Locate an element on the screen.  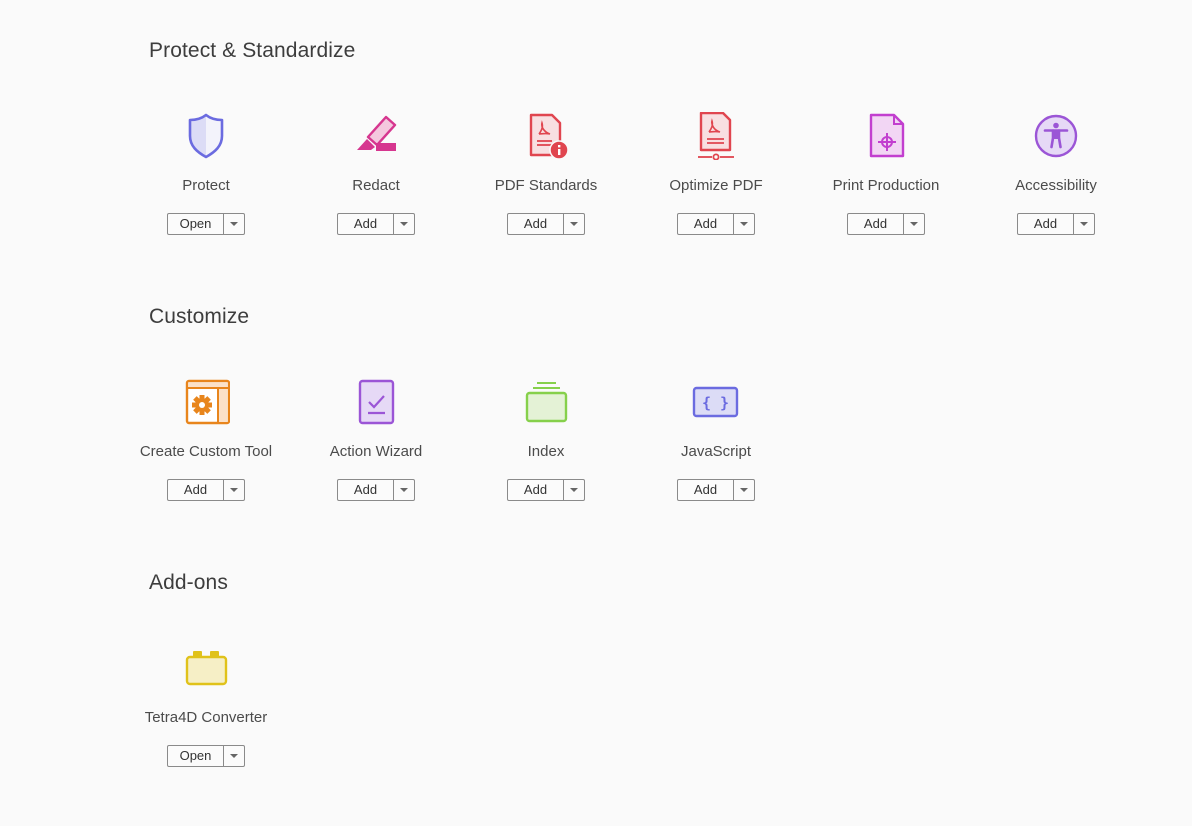
redact-marker-icon is located at coordinates (376, 136).